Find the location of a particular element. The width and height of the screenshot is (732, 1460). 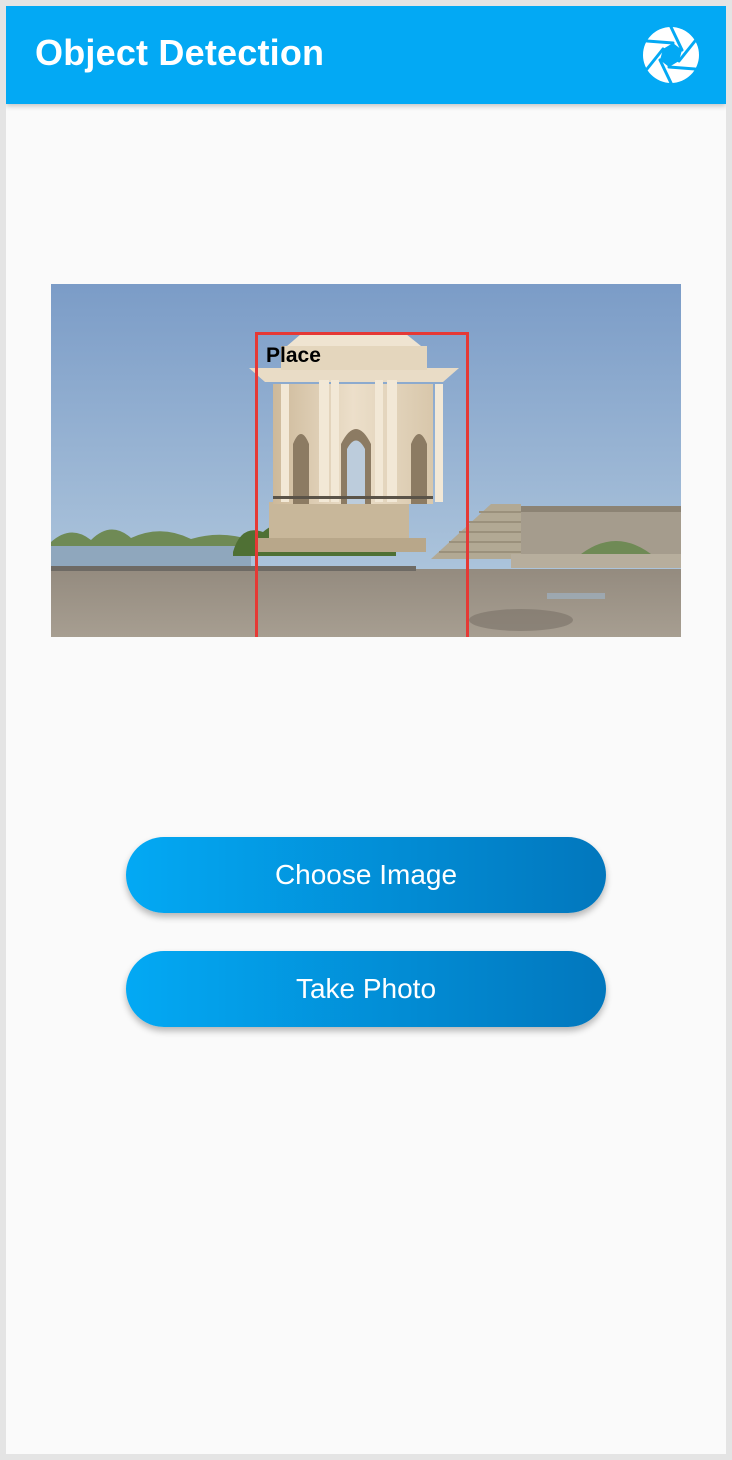

app-bar: Object Detection is located at coordinates (366, 55).